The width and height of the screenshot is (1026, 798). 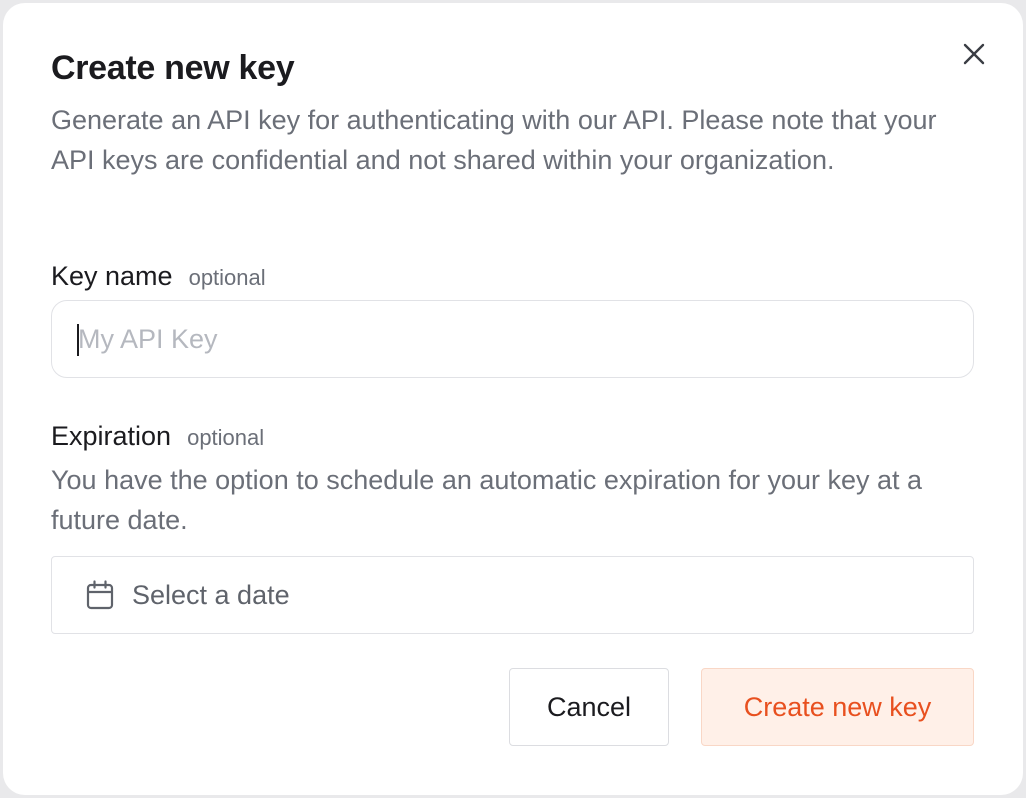 I want to click on date-picker: Select a date, so click(x=512, y=595).